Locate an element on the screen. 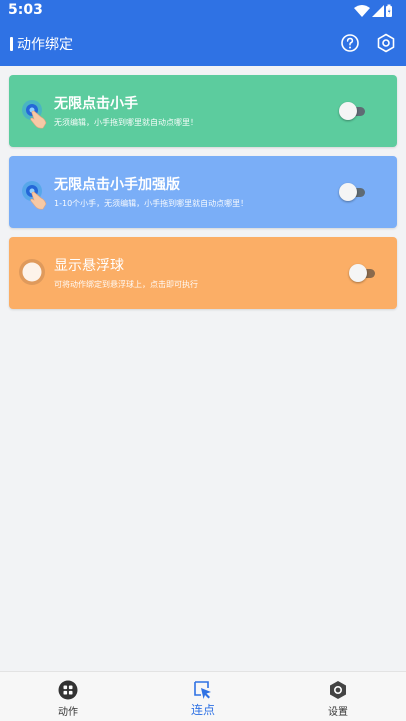 The height and width of the screenshot is (721, 406). battery-icon is located at coordinates (389, 10).